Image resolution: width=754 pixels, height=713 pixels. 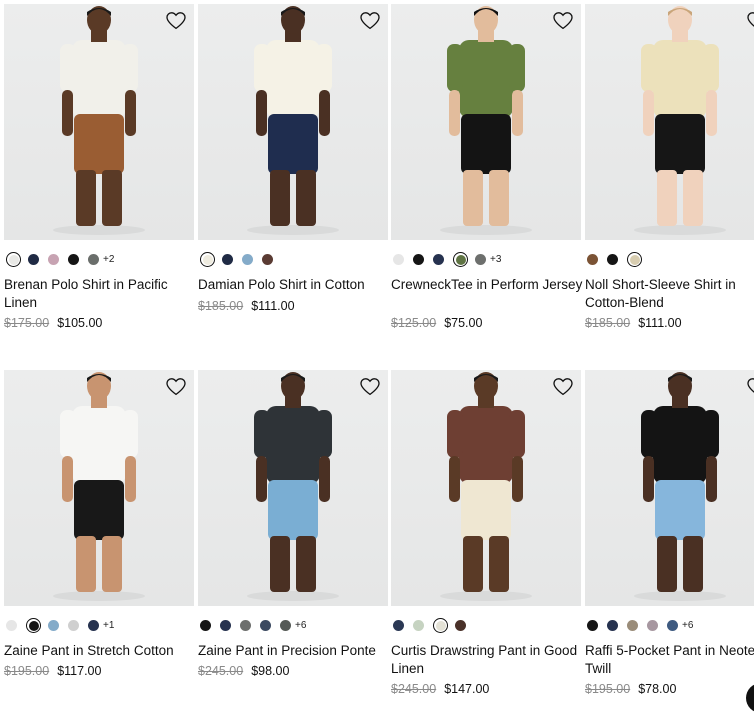 I want to click on product-name: Damian Polo Shirt in Cotton, so click(x=294, y=285).